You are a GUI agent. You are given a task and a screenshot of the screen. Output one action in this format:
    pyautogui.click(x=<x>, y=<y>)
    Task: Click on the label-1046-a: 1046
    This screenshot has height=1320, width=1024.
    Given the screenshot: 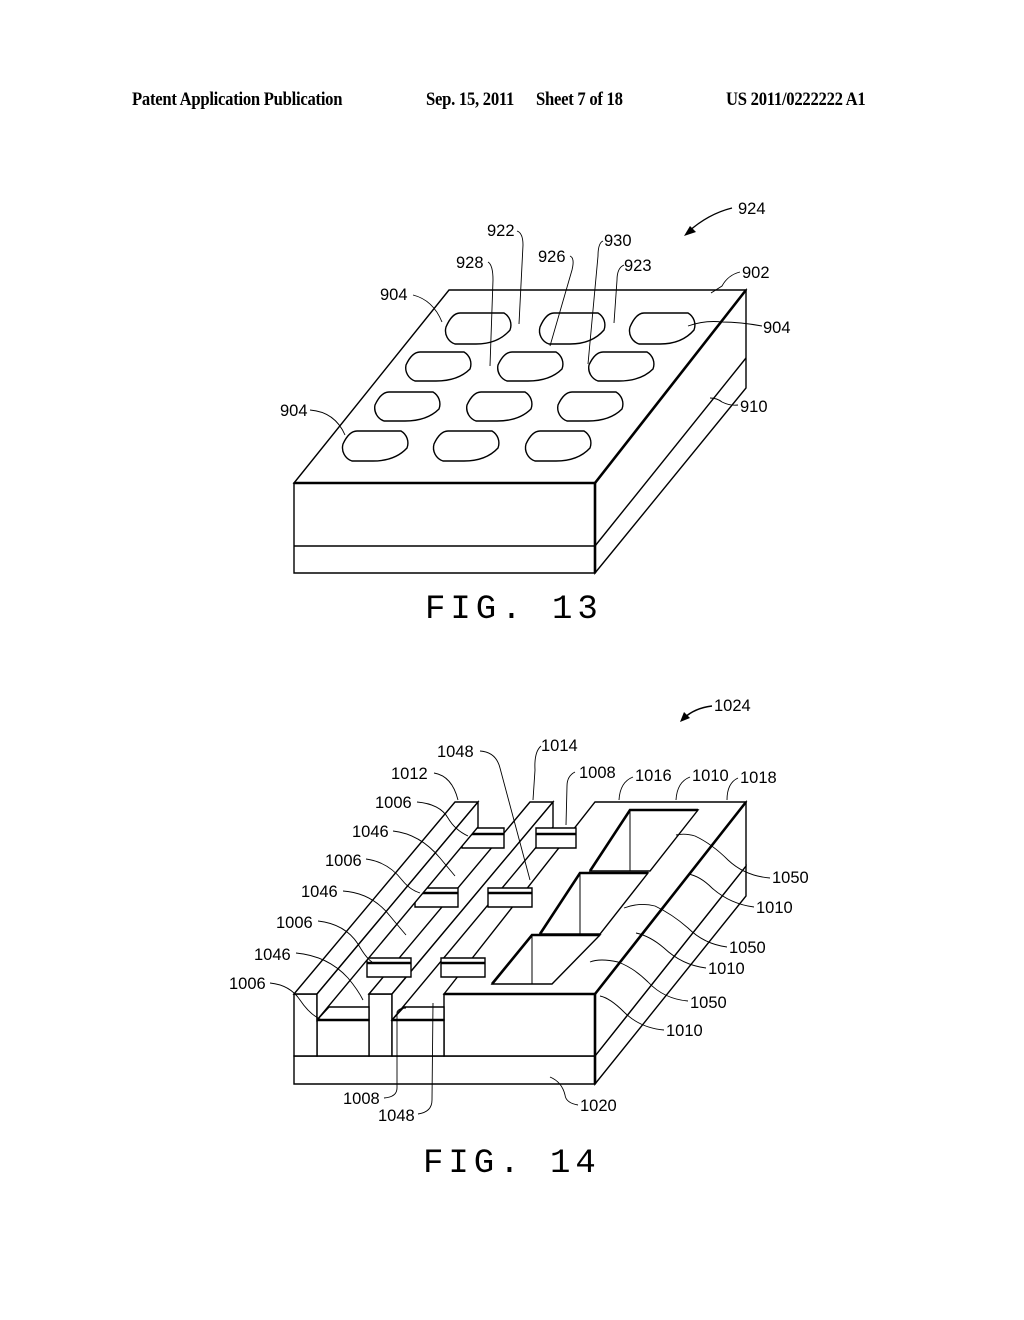 What is the action you would take?
    pyautogui.click(x=370, y=832)
    